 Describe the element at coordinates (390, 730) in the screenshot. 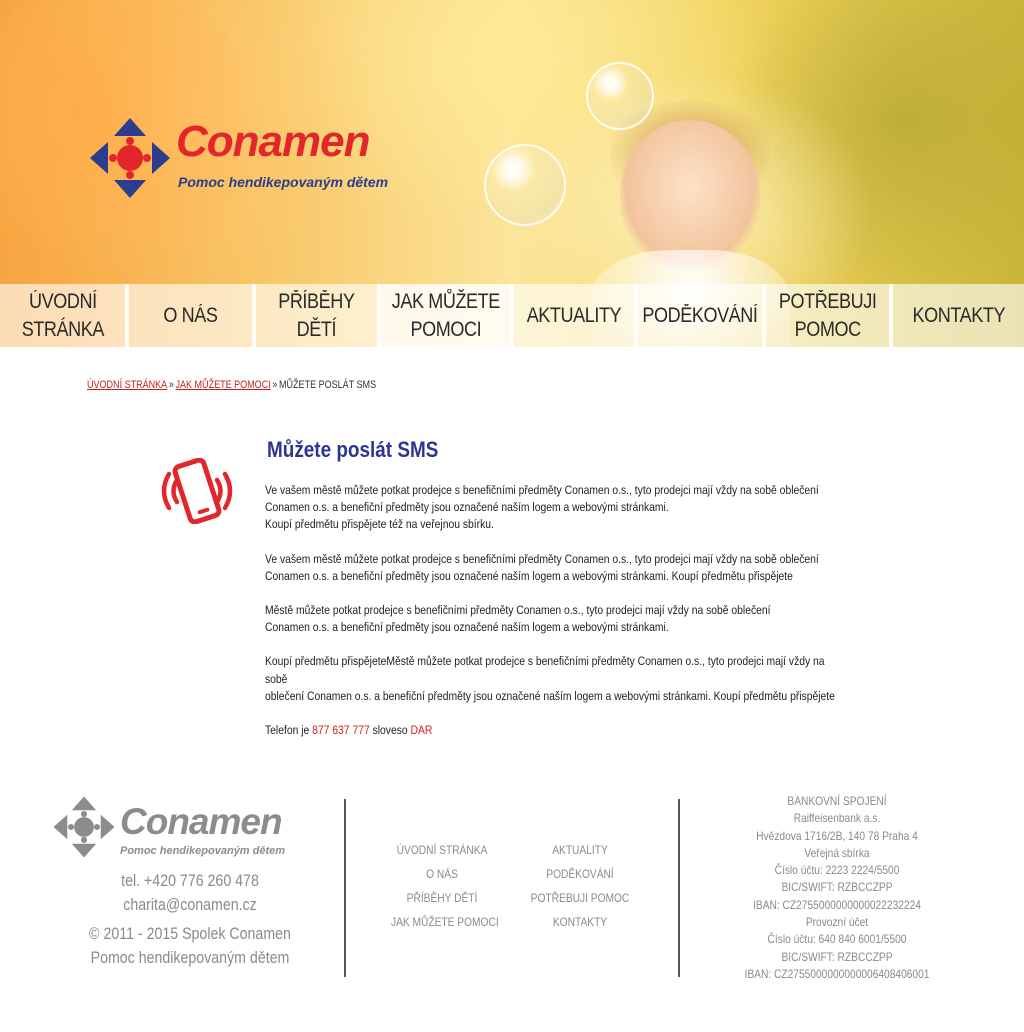

I see `phone-middle: sloveso` at that location.